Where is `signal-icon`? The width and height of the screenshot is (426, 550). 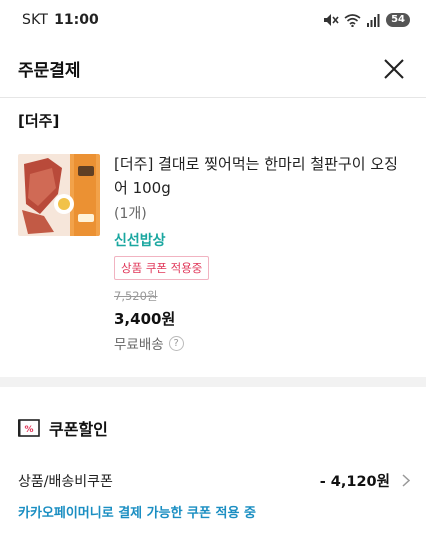
signal-icon is located at coordinates (373, 20).